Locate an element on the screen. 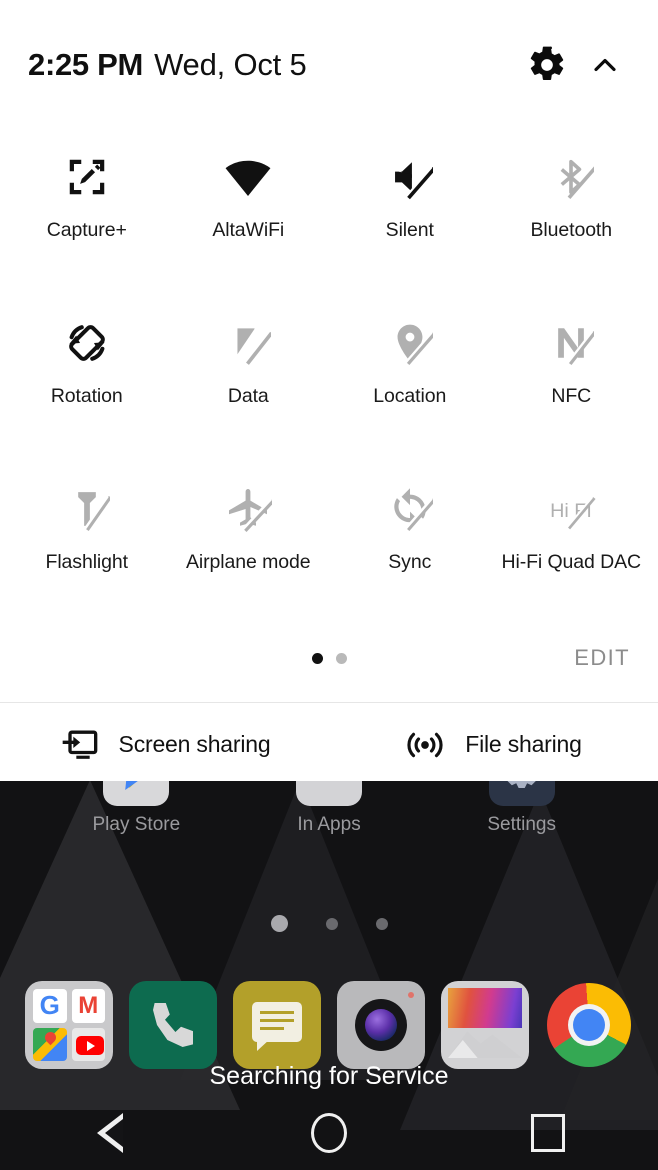 The width and height of the screenshot is (658, 1170). camera-lens is located at coordinates (381, 1025).